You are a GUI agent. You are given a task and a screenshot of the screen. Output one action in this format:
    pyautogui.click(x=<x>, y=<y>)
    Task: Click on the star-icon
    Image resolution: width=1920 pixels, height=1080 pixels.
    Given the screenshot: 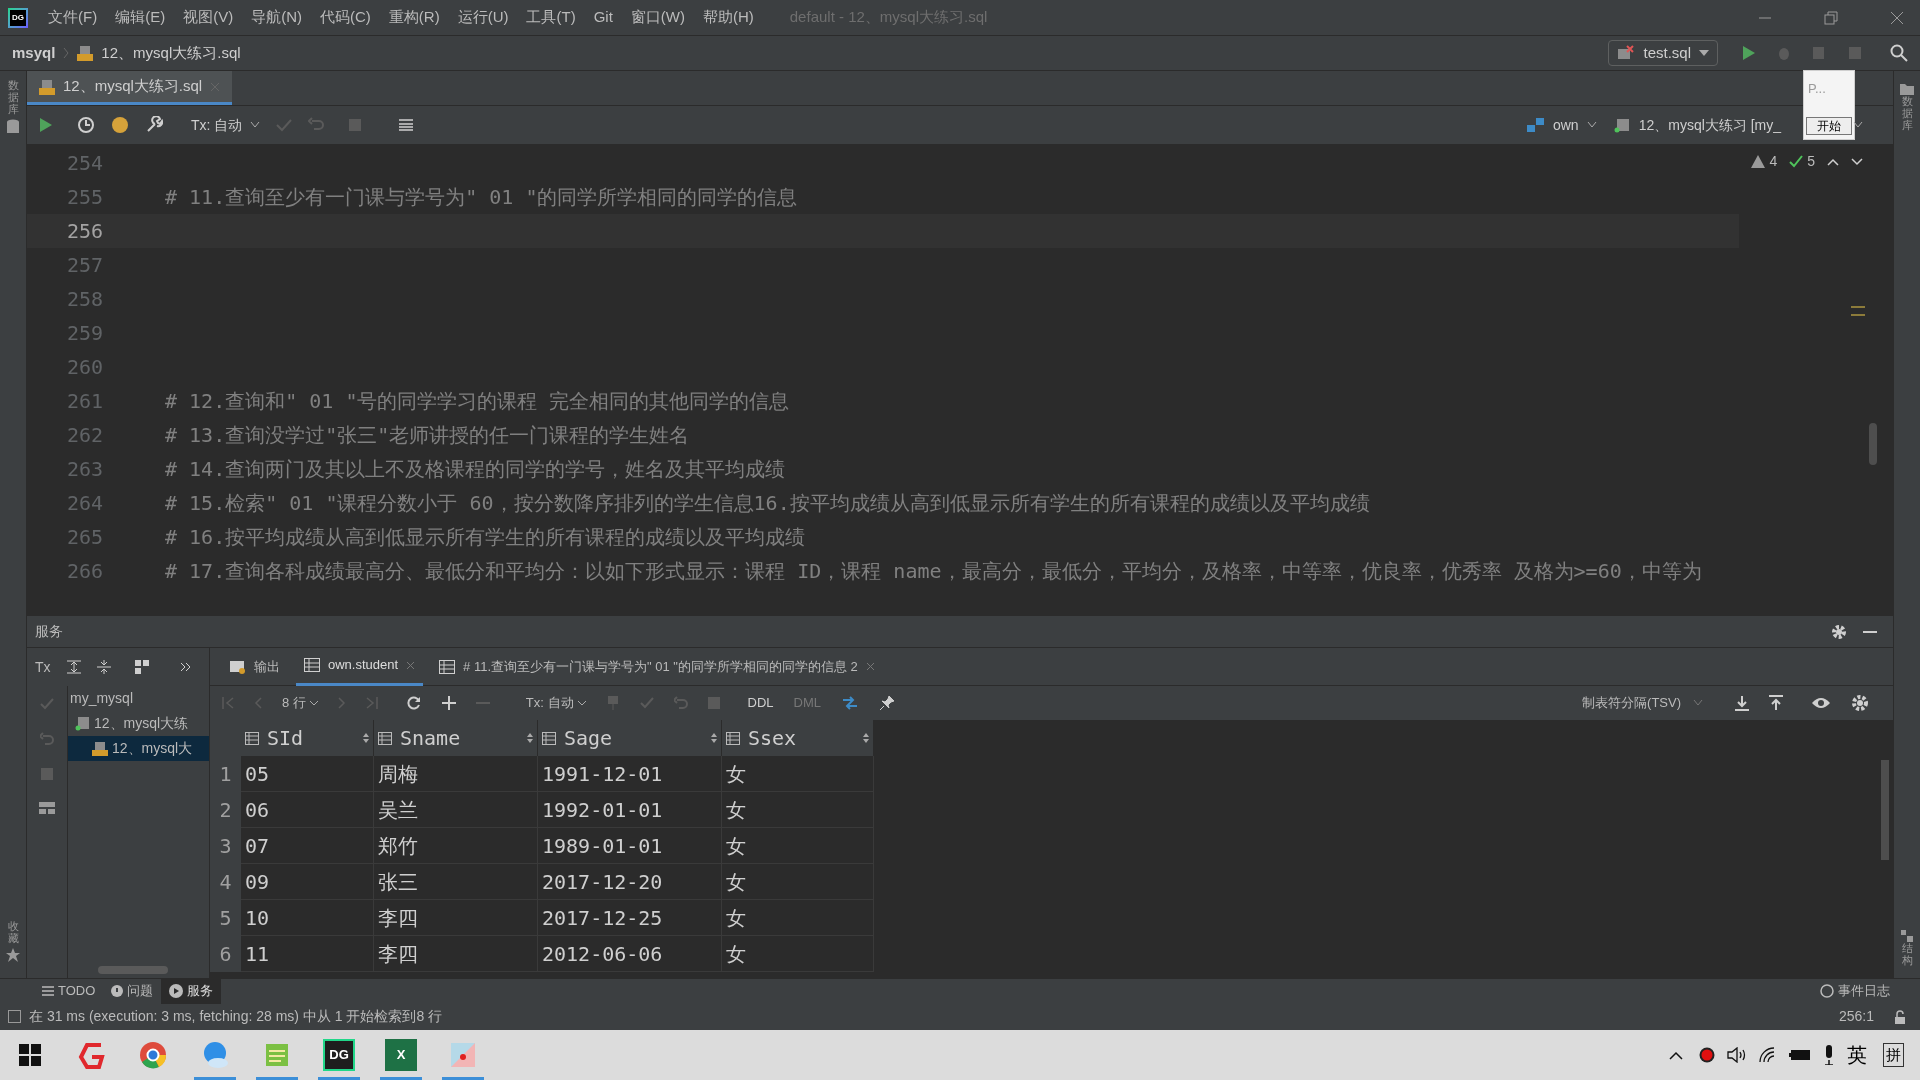 What is the action you would take?
    pyautogui.click(x=13, y=955)
    